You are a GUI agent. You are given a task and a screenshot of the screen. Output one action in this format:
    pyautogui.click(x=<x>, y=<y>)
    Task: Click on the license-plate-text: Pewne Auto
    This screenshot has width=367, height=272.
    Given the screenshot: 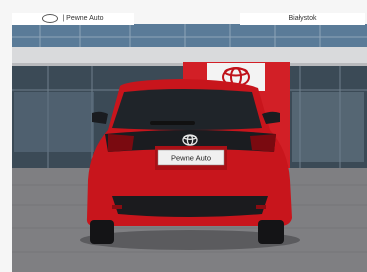 What is the action you would take?
    pyautogui.click(x=191, y=158)
    